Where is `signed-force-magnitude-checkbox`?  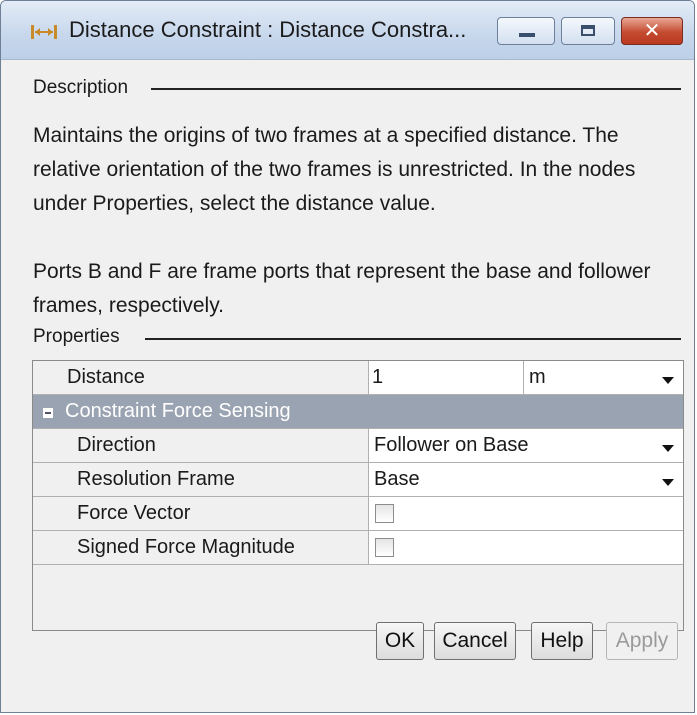 signed-force-magnitude-checkbox is located at coordinates (384, 547).